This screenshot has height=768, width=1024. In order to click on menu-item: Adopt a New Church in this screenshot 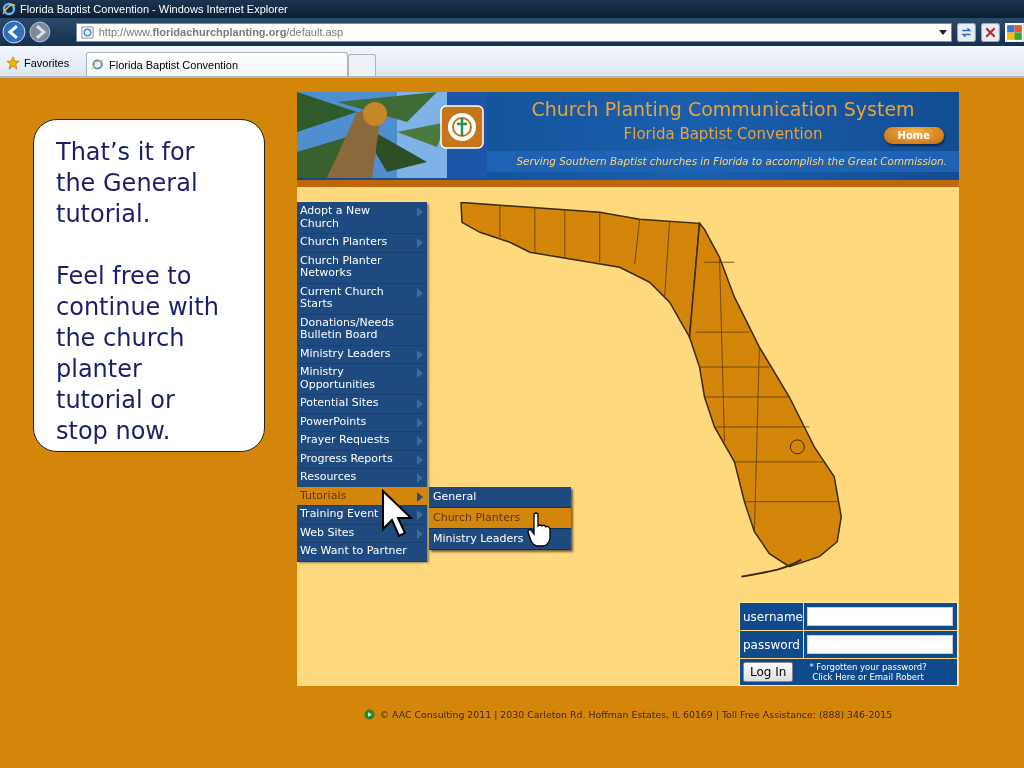, I will do `click(362, 218)`.